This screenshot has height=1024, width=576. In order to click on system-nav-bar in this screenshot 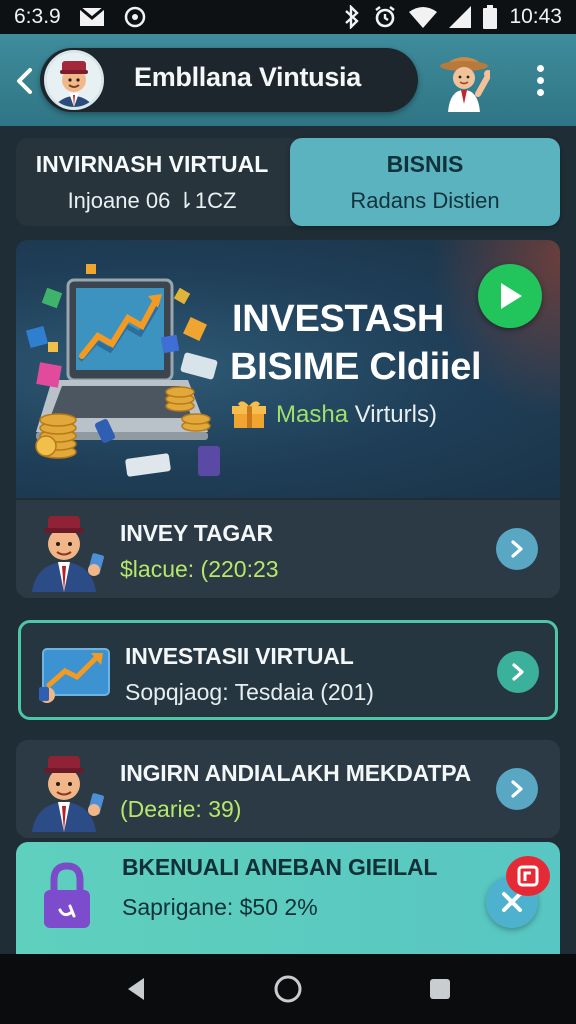, I will do `click(288, 989)`.